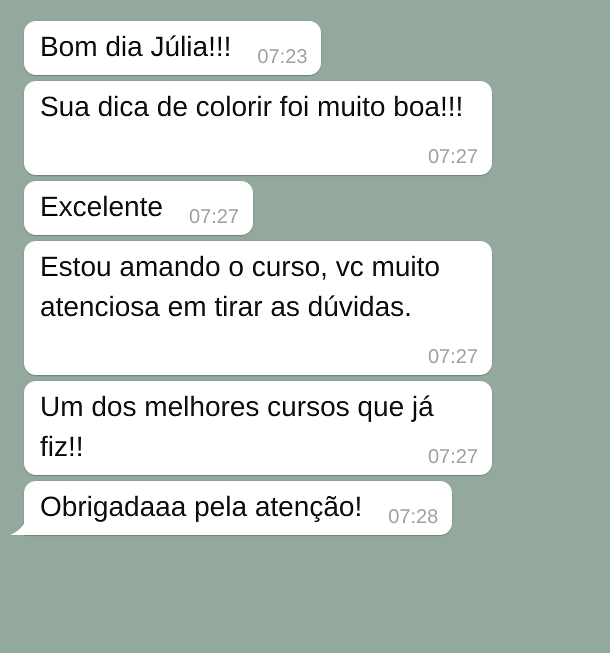  Describe the element at coordinates (413, 517) in the screenshot. I see `message-time: 07:28` at that location.